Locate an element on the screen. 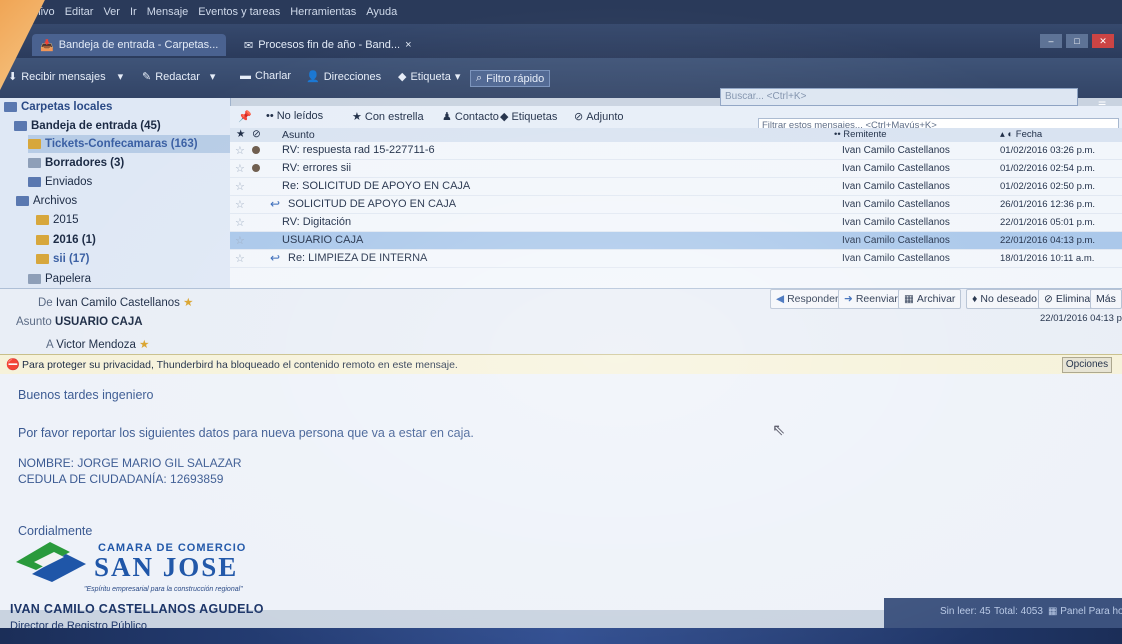  folder-inbox: Bandeja de entrada (45) is located at coordinates (87, 126).